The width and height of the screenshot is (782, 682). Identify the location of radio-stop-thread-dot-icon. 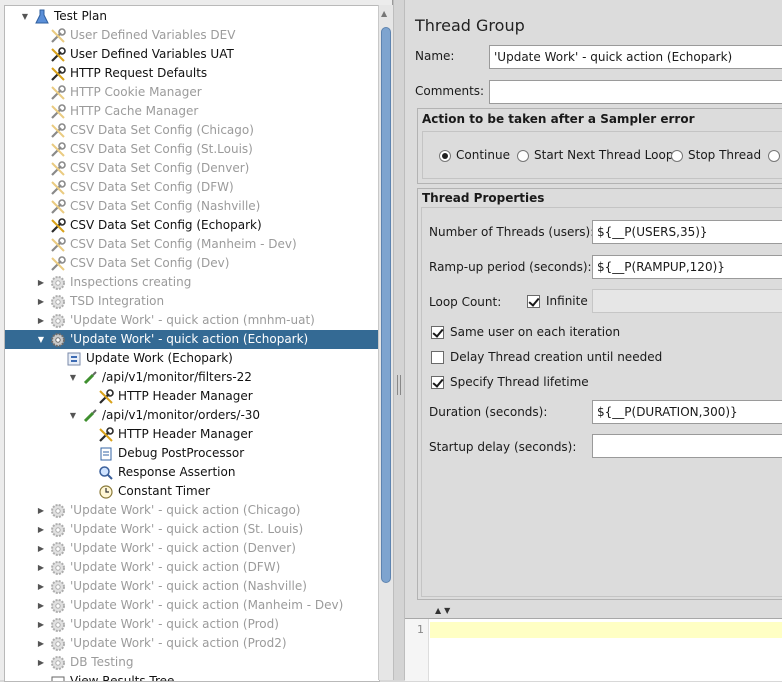
(677, 156).